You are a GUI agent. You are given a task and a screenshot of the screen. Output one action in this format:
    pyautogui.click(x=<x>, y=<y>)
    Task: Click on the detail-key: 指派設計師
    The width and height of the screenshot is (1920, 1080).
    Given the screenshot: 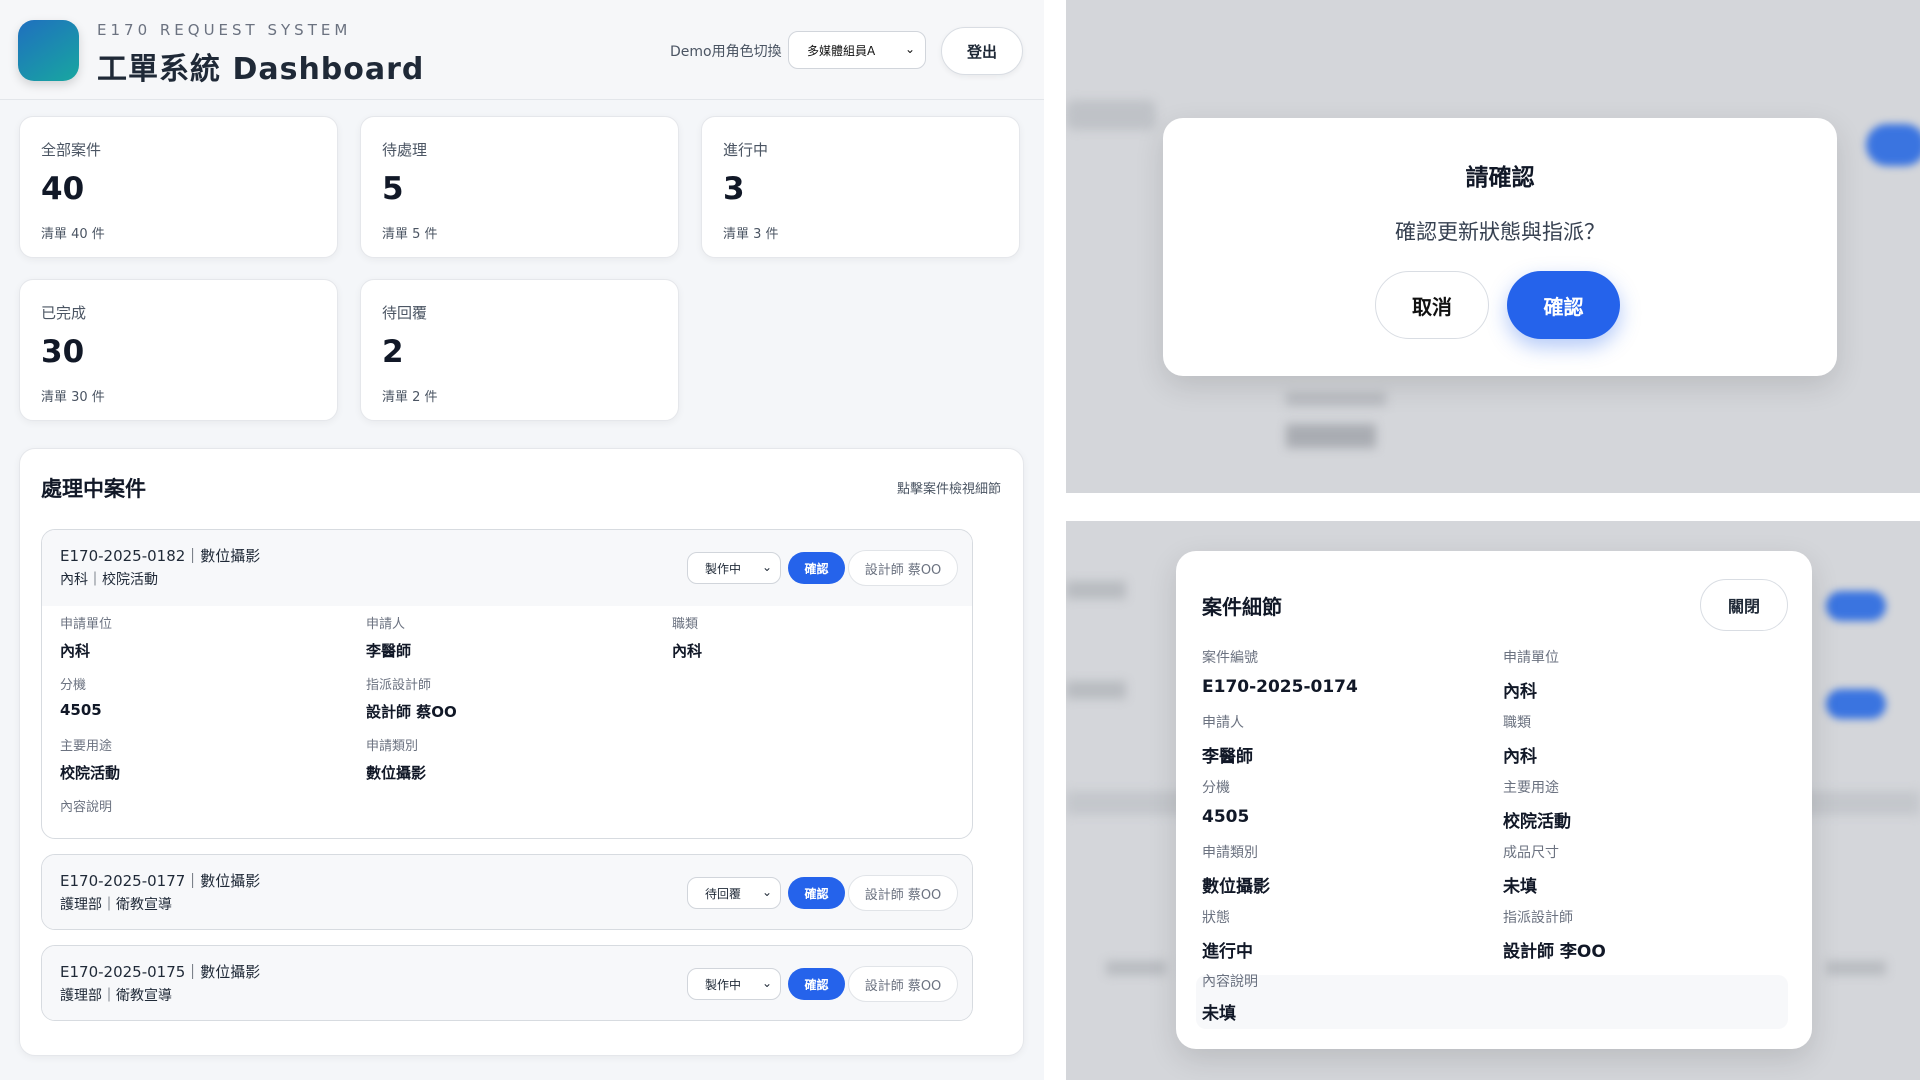 What is the action you would take?
    pyautogui.click(x=399, y=685)
    